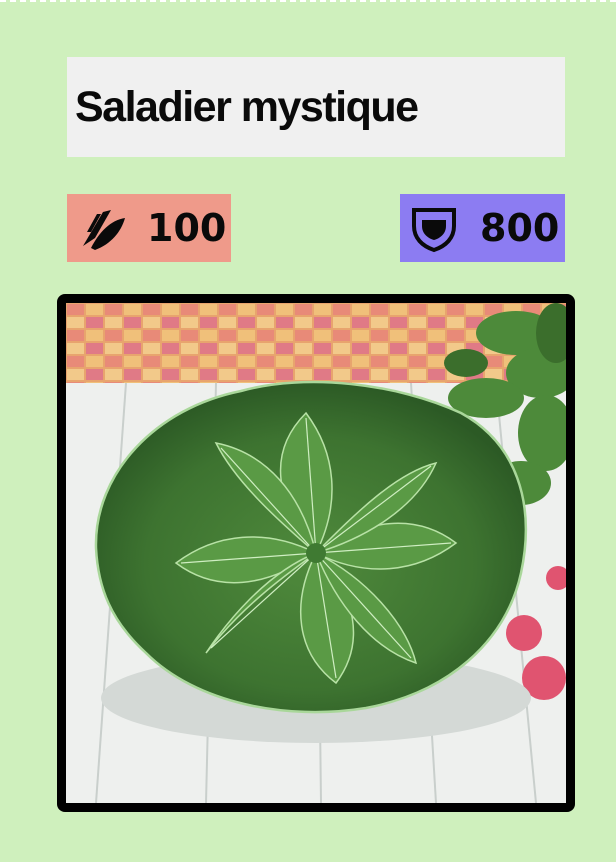 This screenshot has width=616, height=862. Describe the element at coordinates (187, 228) in the screenshot. I see `attack-value: 100` at that location.